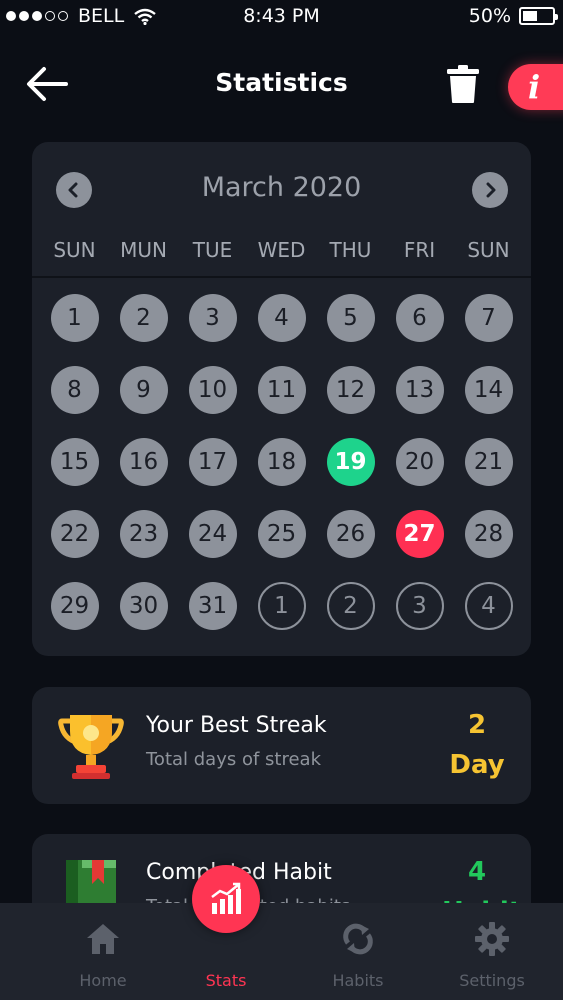 The height and width of the screenshot is (1000, 563). Describe the element at coordinates (281, 85) in the screenshot. I see `header: Statistics i` at that location.